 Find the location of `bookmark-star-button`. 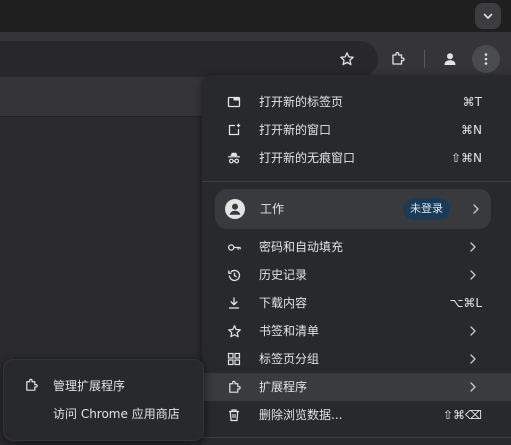

bookmark-star-button is located at coordinates (347, 59).